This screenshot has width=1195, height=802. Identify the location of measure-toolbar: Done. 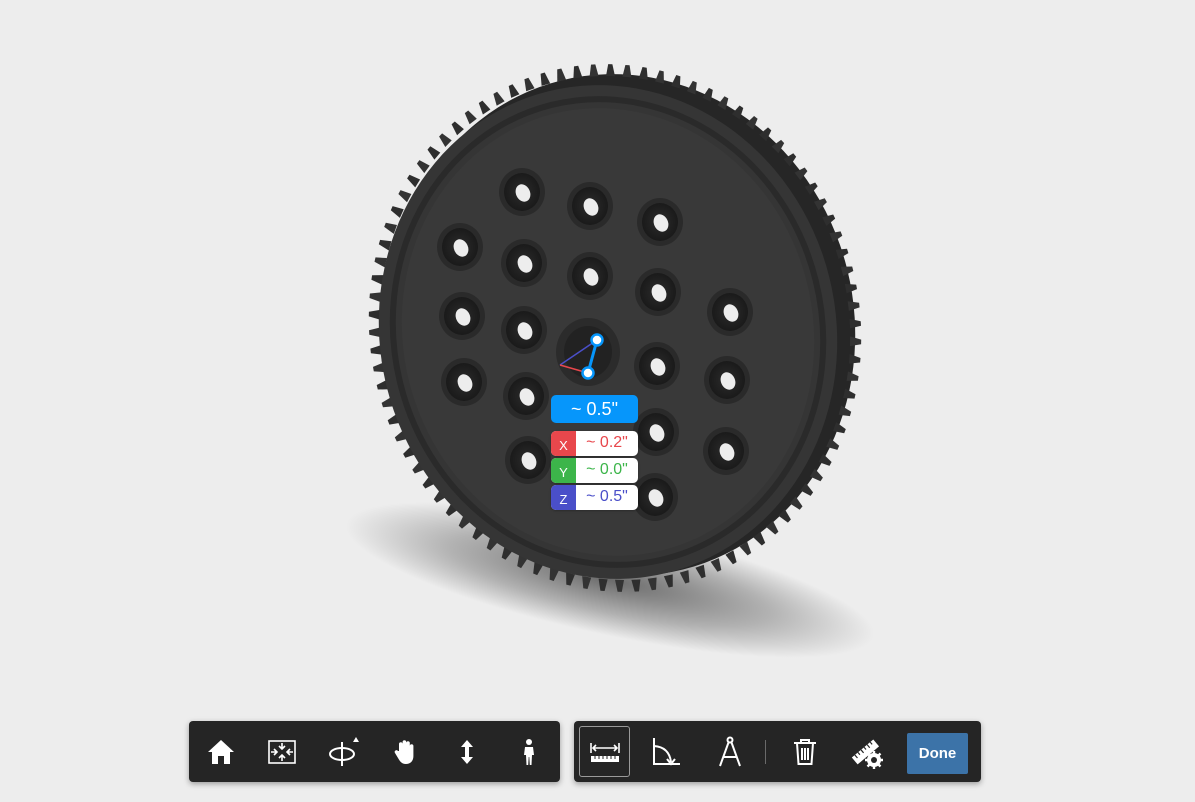
(777, 751).